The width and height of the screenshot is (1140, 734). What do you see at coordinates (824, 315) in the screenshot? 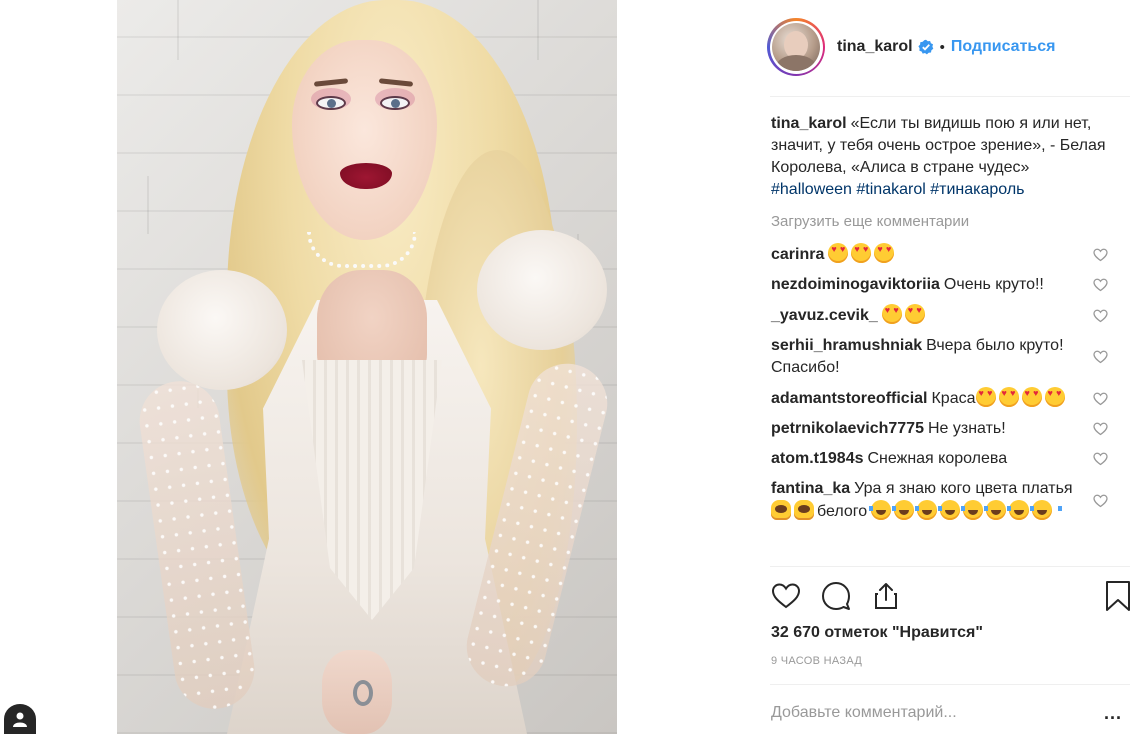
I see `comment-username: _yavuz.cevik_` at bounding box center [824, 315].